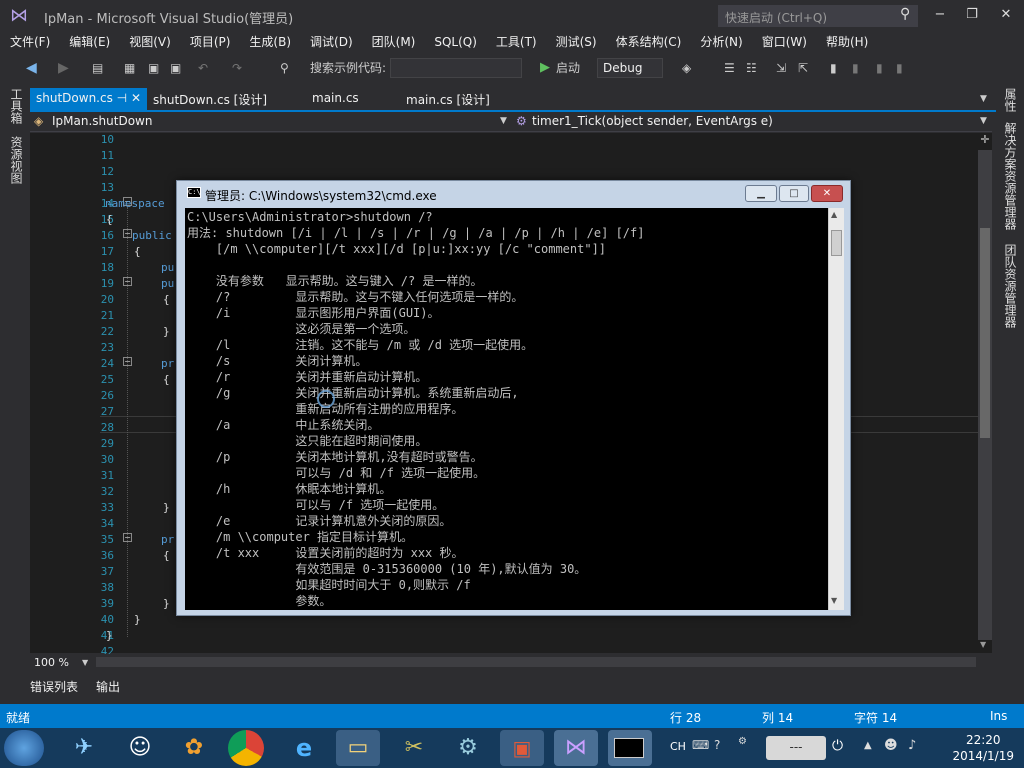  I want to click on back-icon: ◀, so click(31, 68).